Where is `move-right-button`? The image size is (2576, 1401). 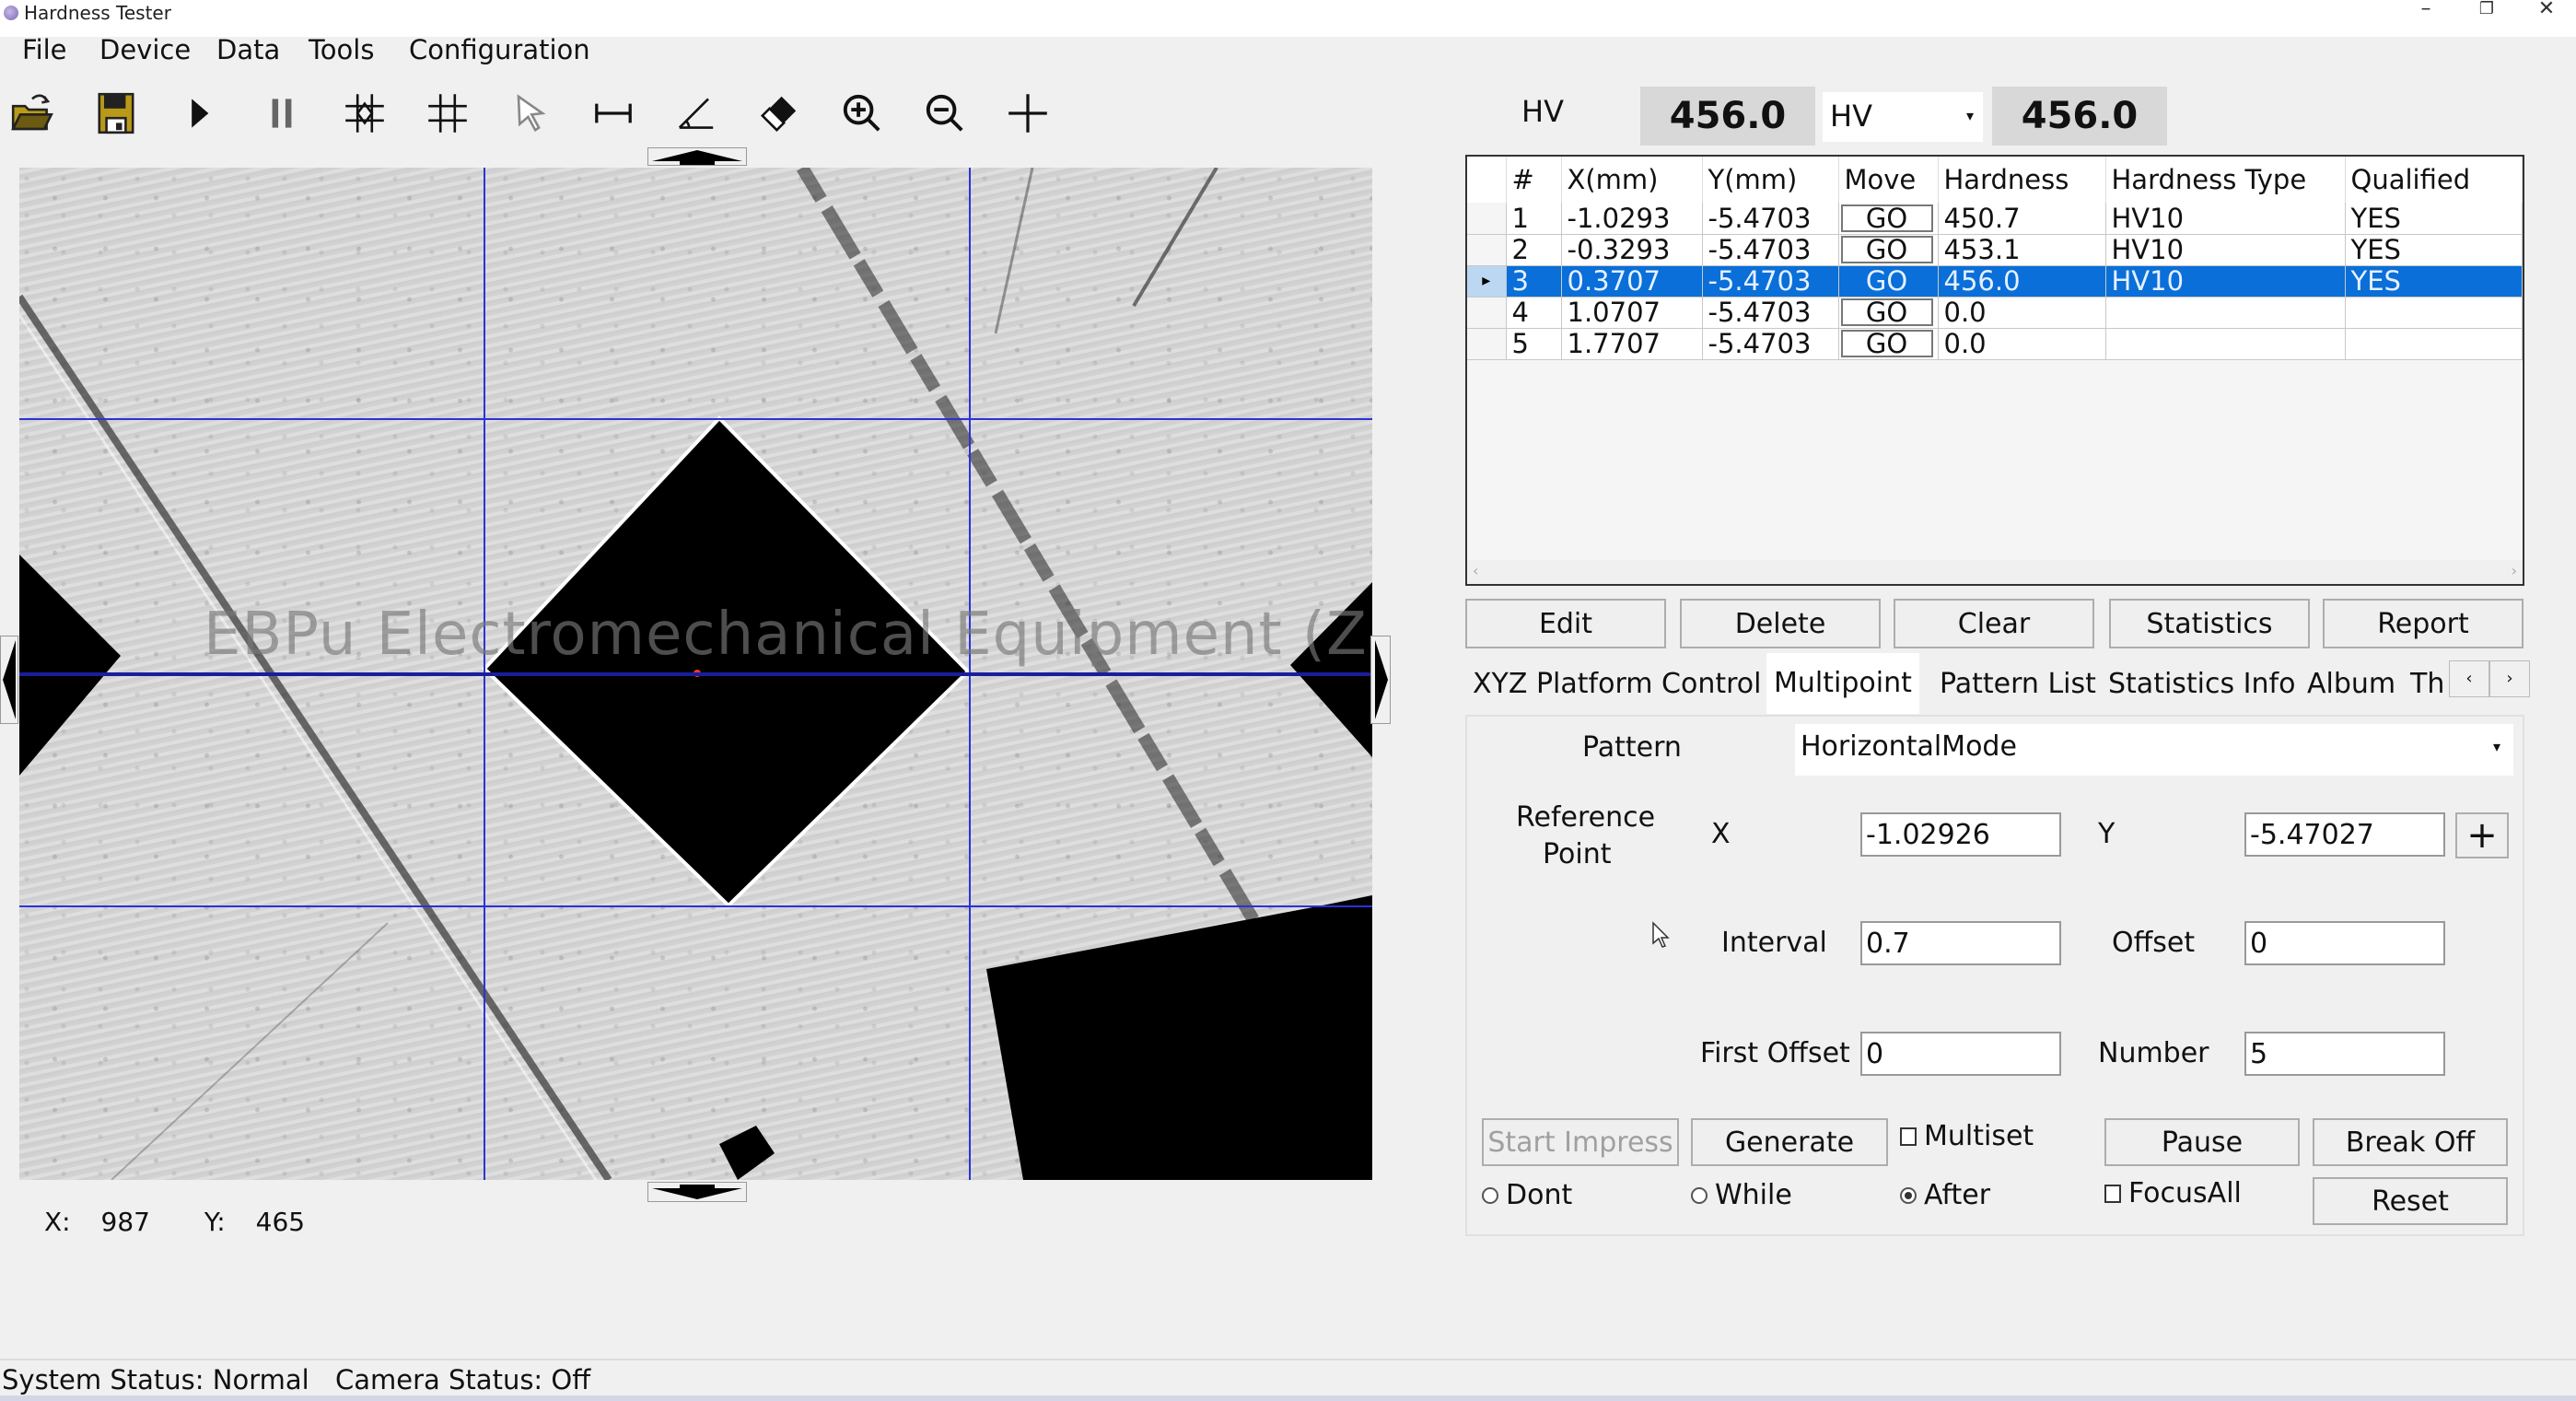
move-right-button is located at coordinates (1380, 680).